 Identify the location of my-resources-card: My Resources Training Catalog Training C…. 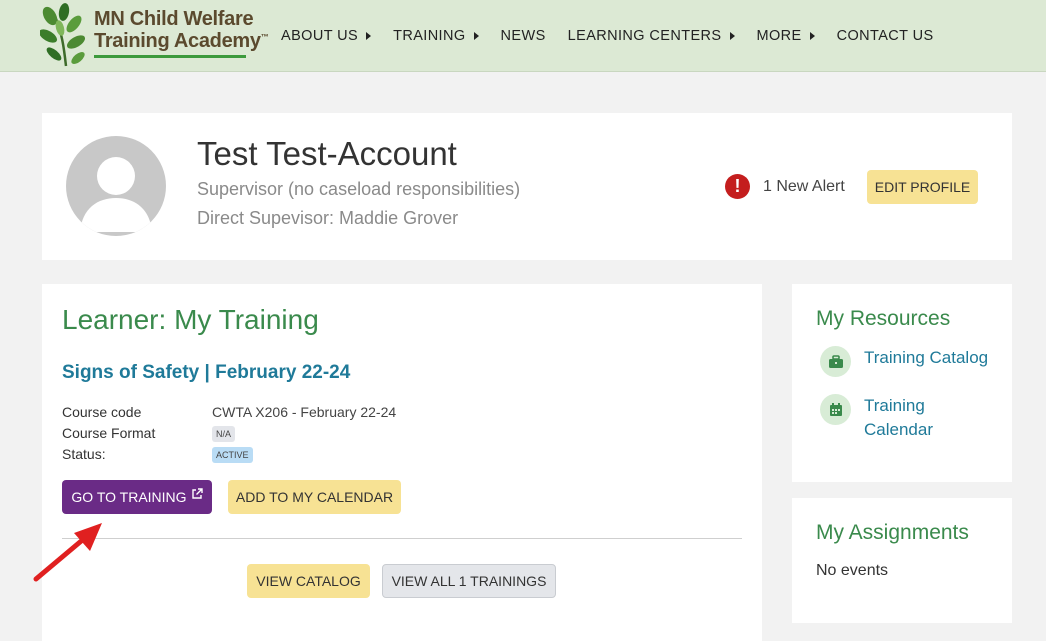
(902, 383).